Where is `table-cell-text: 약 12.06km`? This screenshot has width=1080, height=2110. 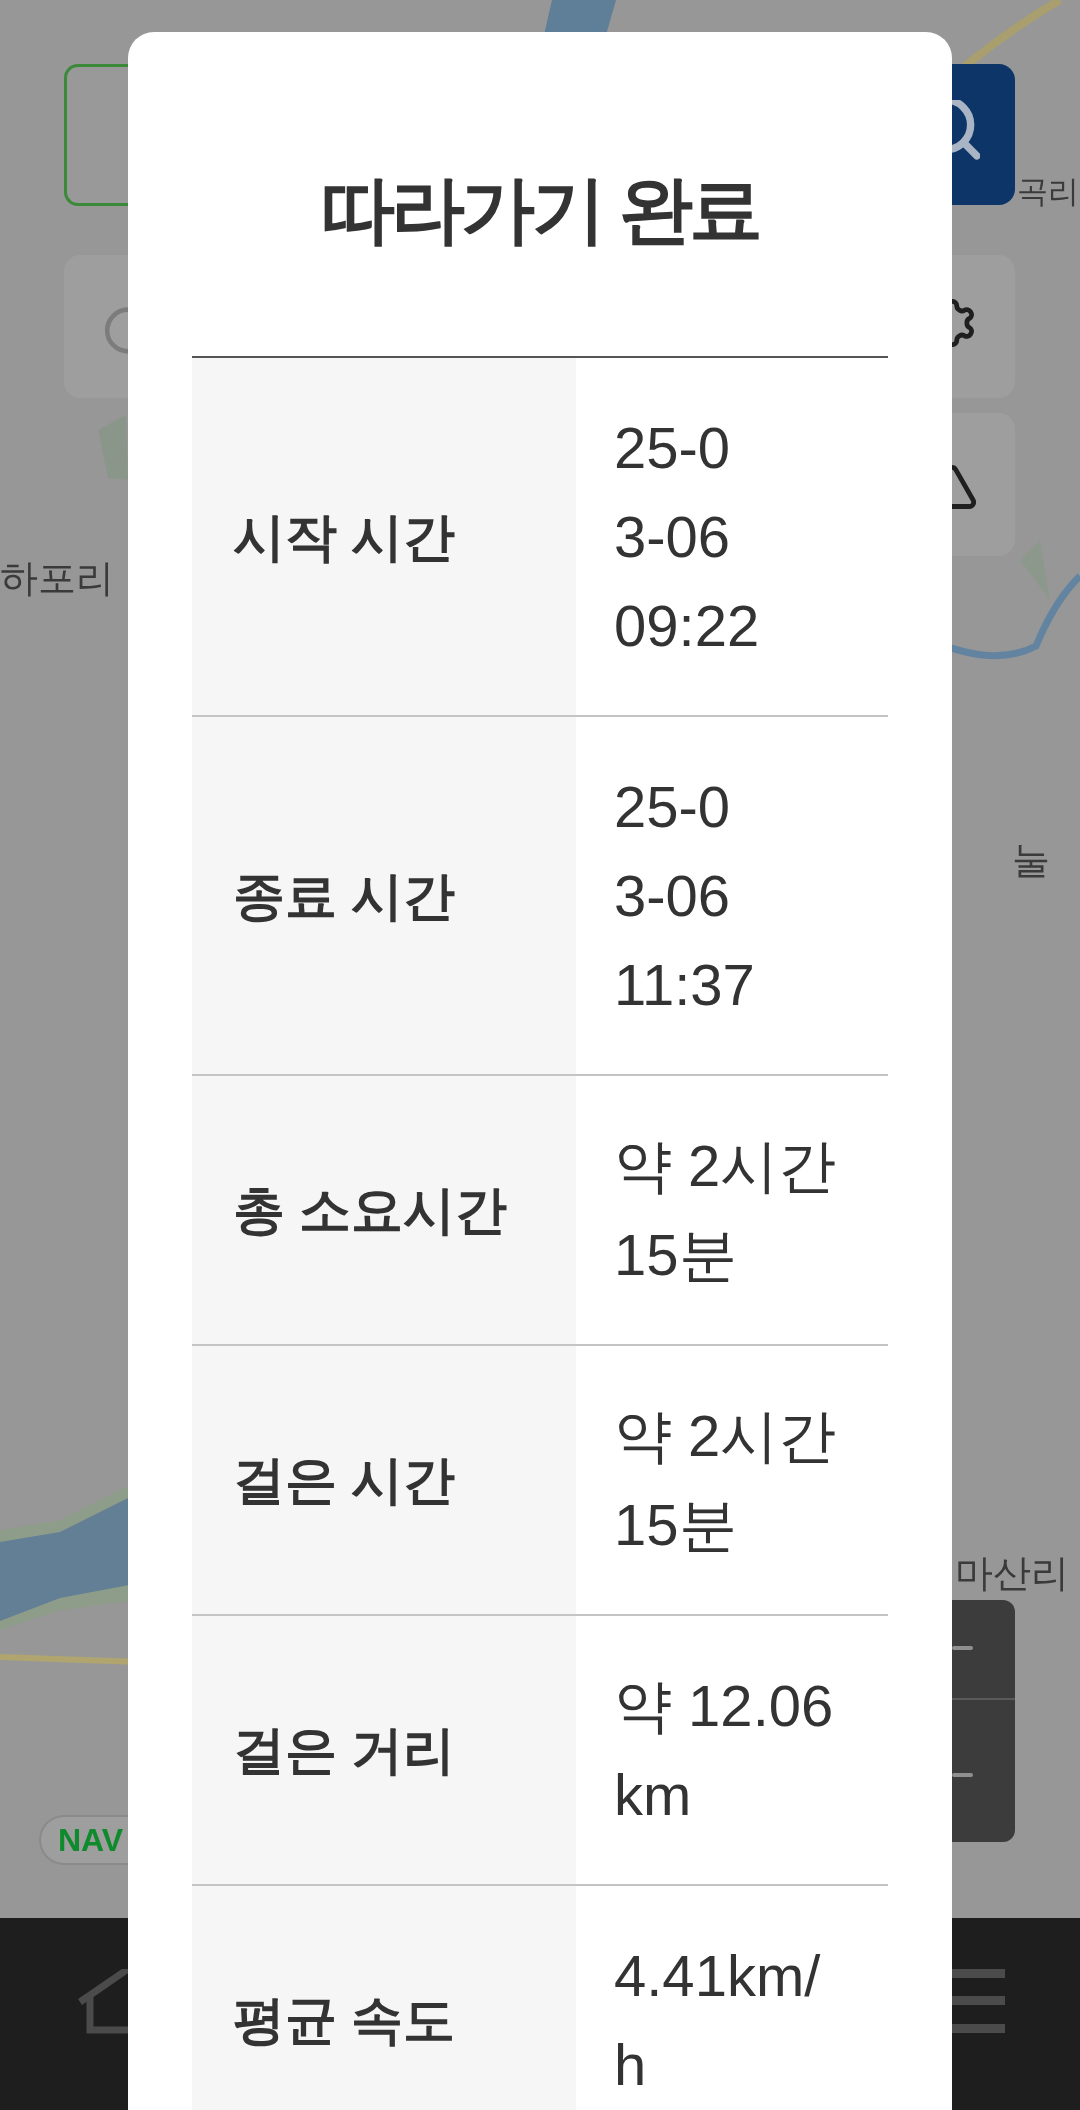
table-cell-text: 약 12.06km is located at coordinates (724, 1750).